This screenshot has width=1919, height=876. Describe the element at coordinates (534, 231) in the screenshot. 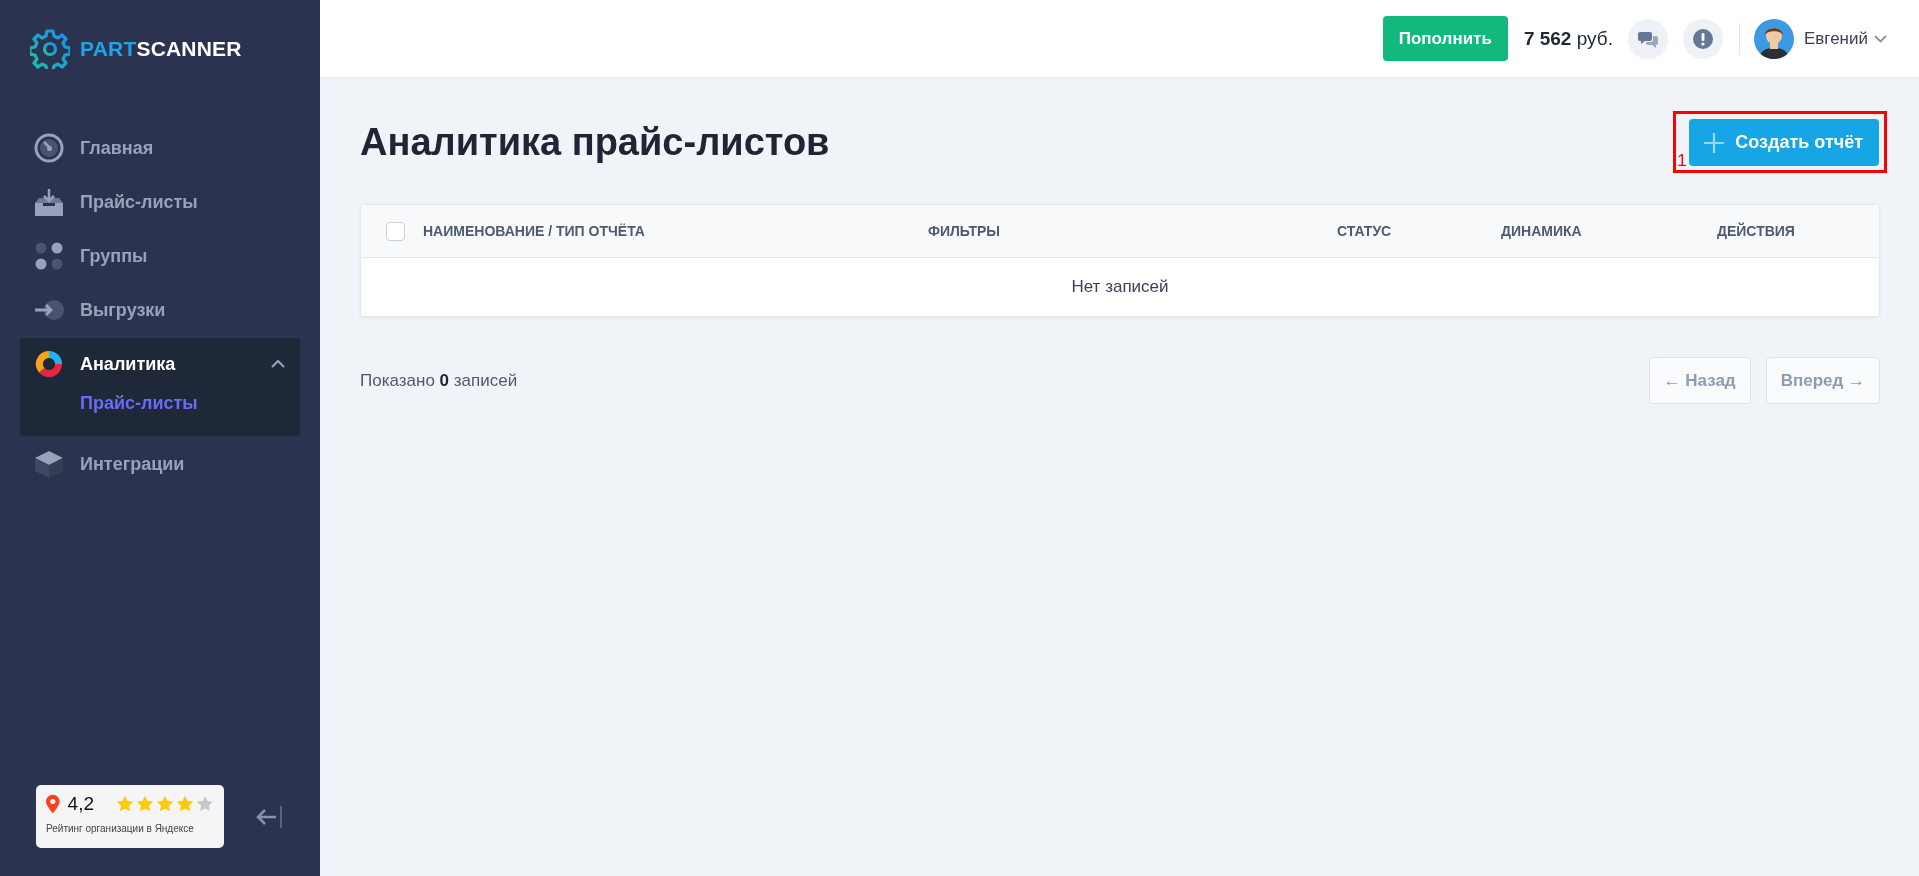

I see `column-header: НАИМЕНОВАНИЕ / ТИП ОТЧЁТА` at that location.